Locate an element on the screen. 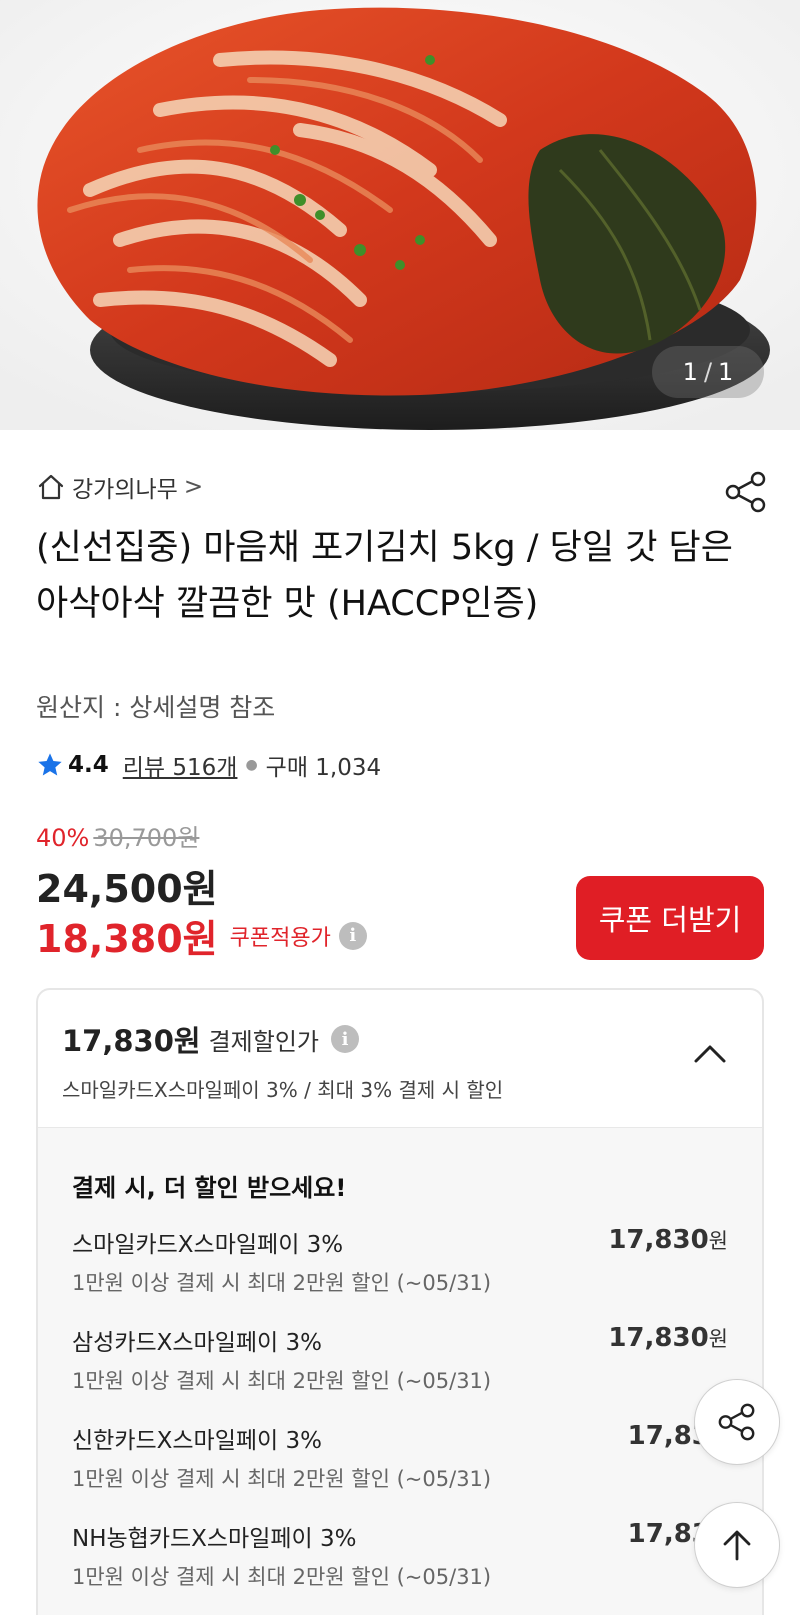 The width and height of the screenshot is (800, 1615). seller-name: 강가의나무 is located at coordinates (125, 490).